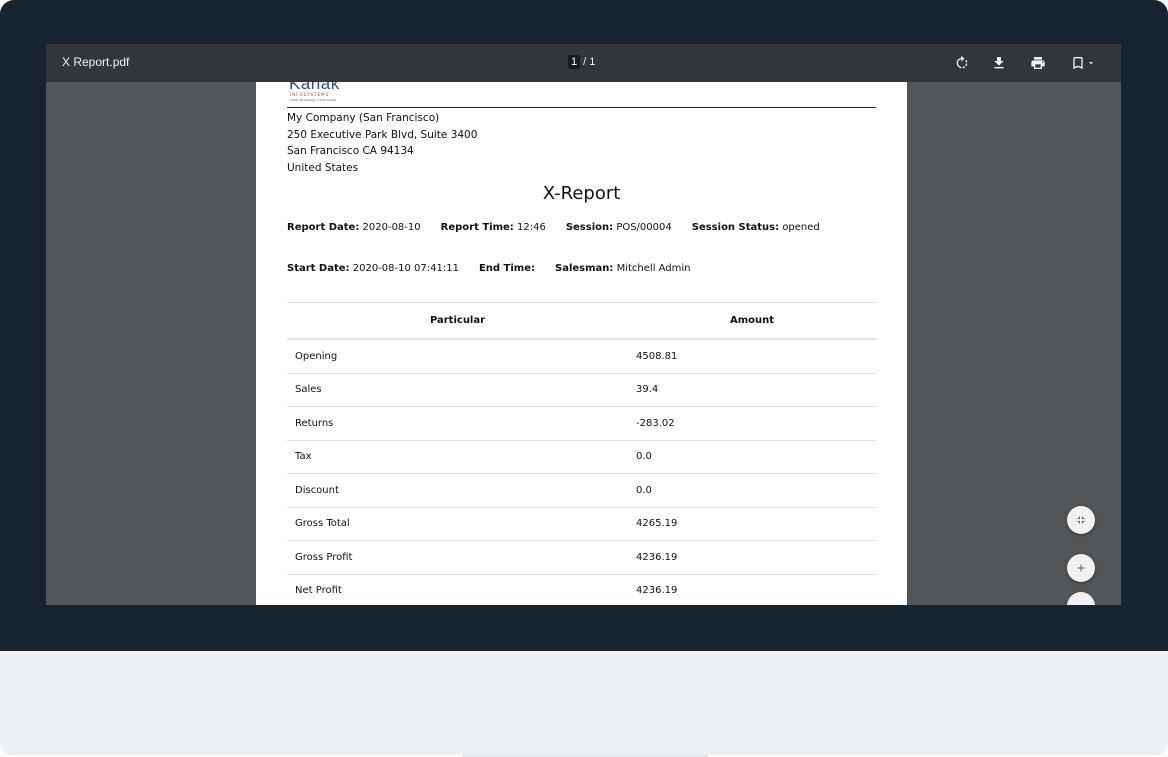 Image resolution: width=1168 pixels, height=757 pixels. I want to click on page-current-input: 1, so click(574, 62).